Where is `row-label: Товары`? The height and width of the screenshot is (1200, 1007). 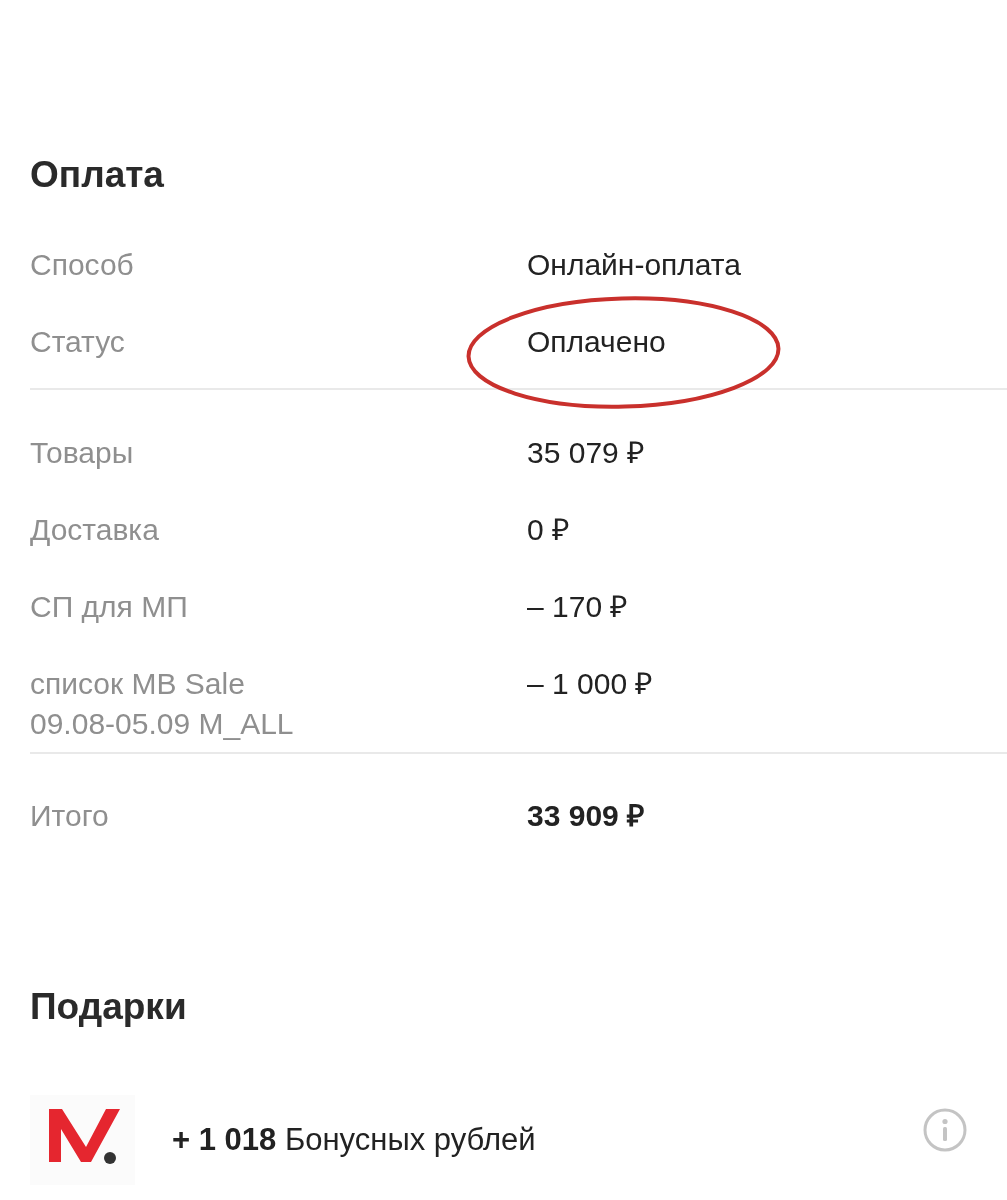 row-label: Товары is located at coordinates (82, 452).